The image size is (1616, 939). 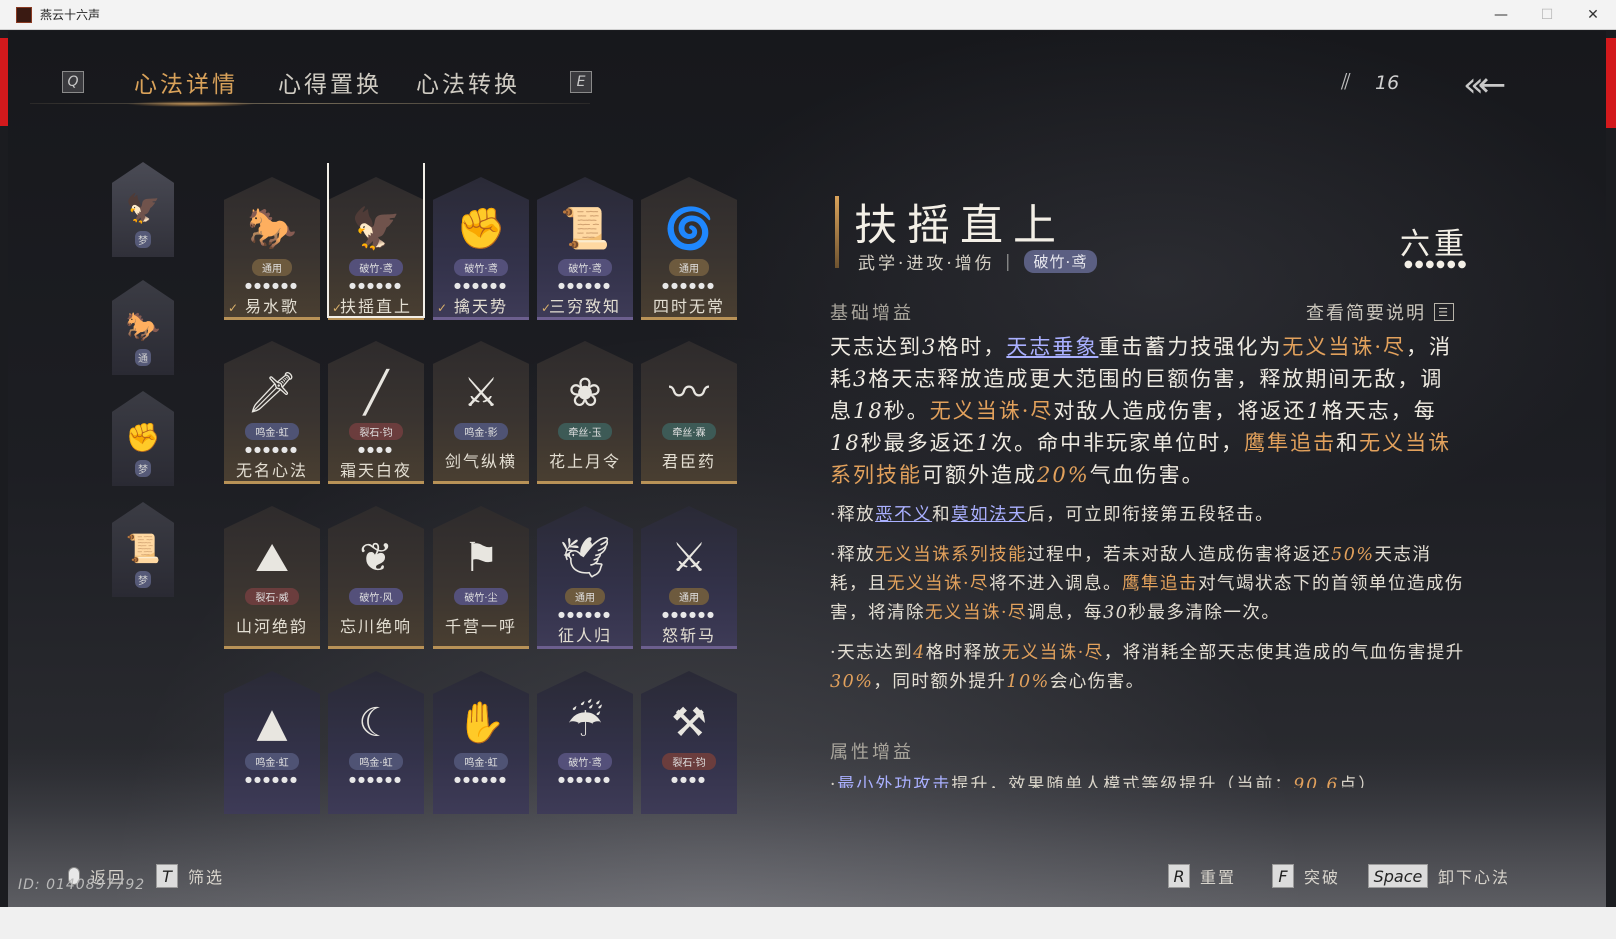 I want to click on skill-card: 🗡 鸣金·虹 ●●●●●● 无名心法, so click(x=272, y=412).